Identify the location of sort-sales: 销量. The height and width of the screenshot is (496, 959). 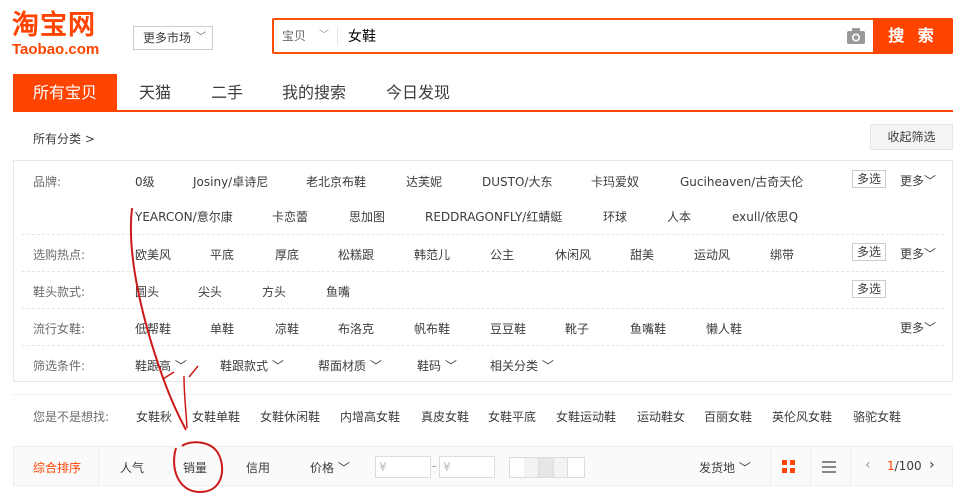
(195, 467).